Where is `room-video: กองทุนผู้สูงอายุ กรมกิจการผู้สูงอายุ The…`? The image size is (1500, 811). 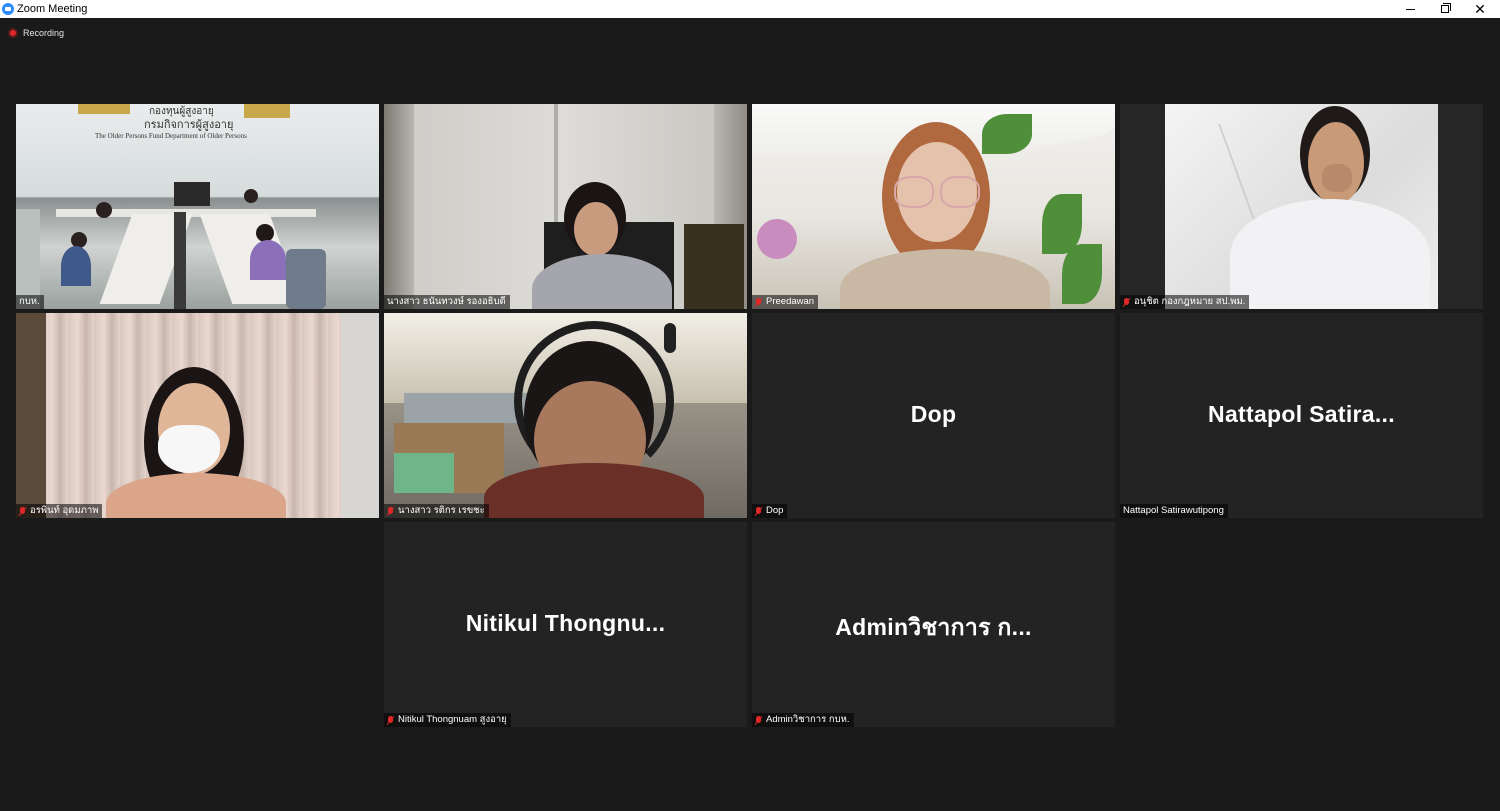
room-video: กองทุนผู้สูงอายุ กรมกิจการผู้สูงอายุ The… is located at coordinates (197, 206).